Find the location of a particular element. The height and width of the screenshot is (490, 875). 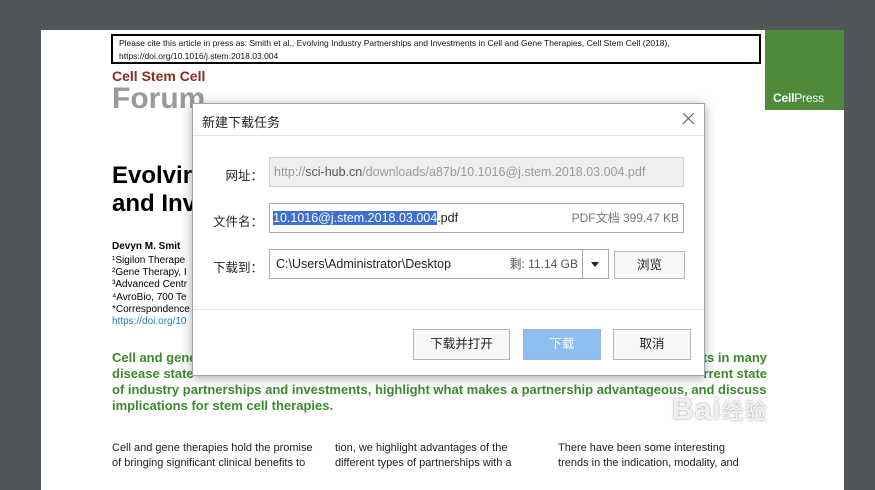

body-line: different types of partnerships with a is located at coordinates (423, 462).